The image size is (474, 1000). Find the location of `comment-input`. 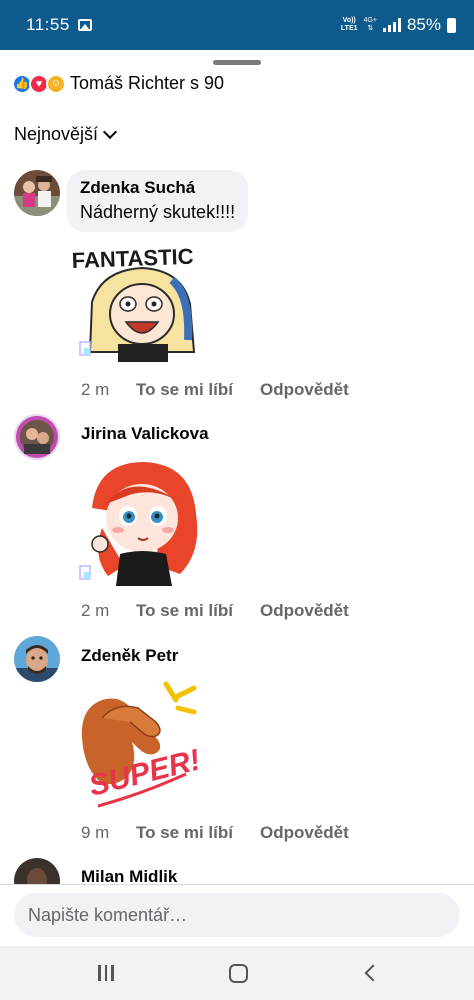

comment-input is located at coordinates (237, 915).